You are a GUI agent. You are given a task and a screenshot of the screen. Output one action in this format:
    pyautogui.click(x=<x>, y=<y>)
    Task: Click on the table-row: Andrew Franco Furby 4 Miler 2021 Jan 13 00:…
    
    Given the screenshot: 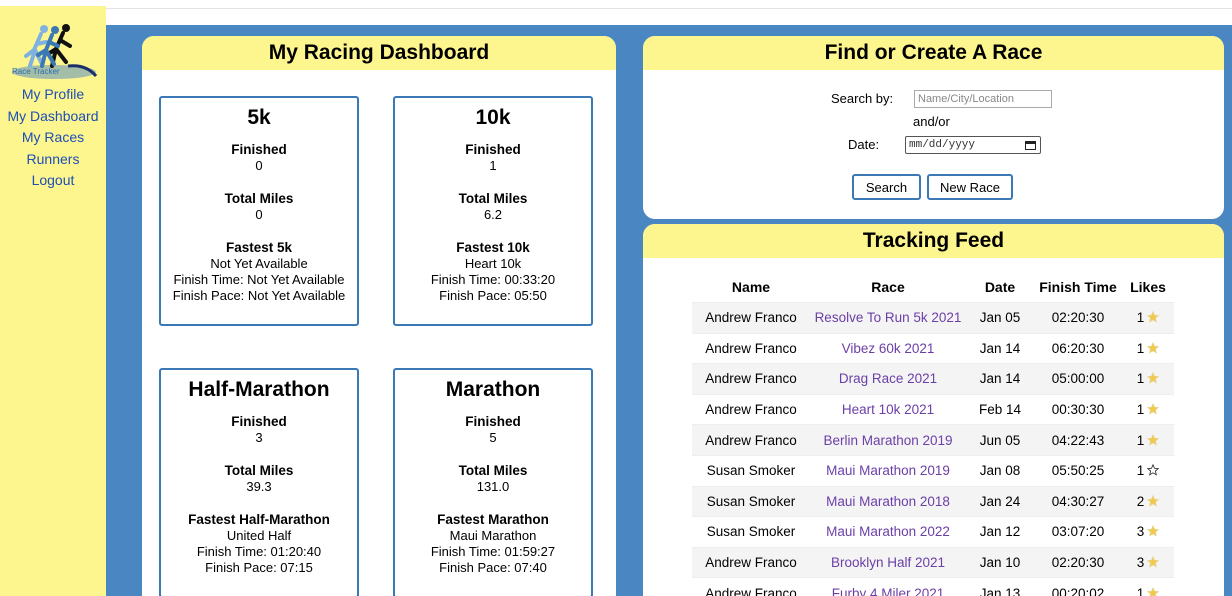 What is the action you would take?
    pyautogui.click(x=933, y=586)
    